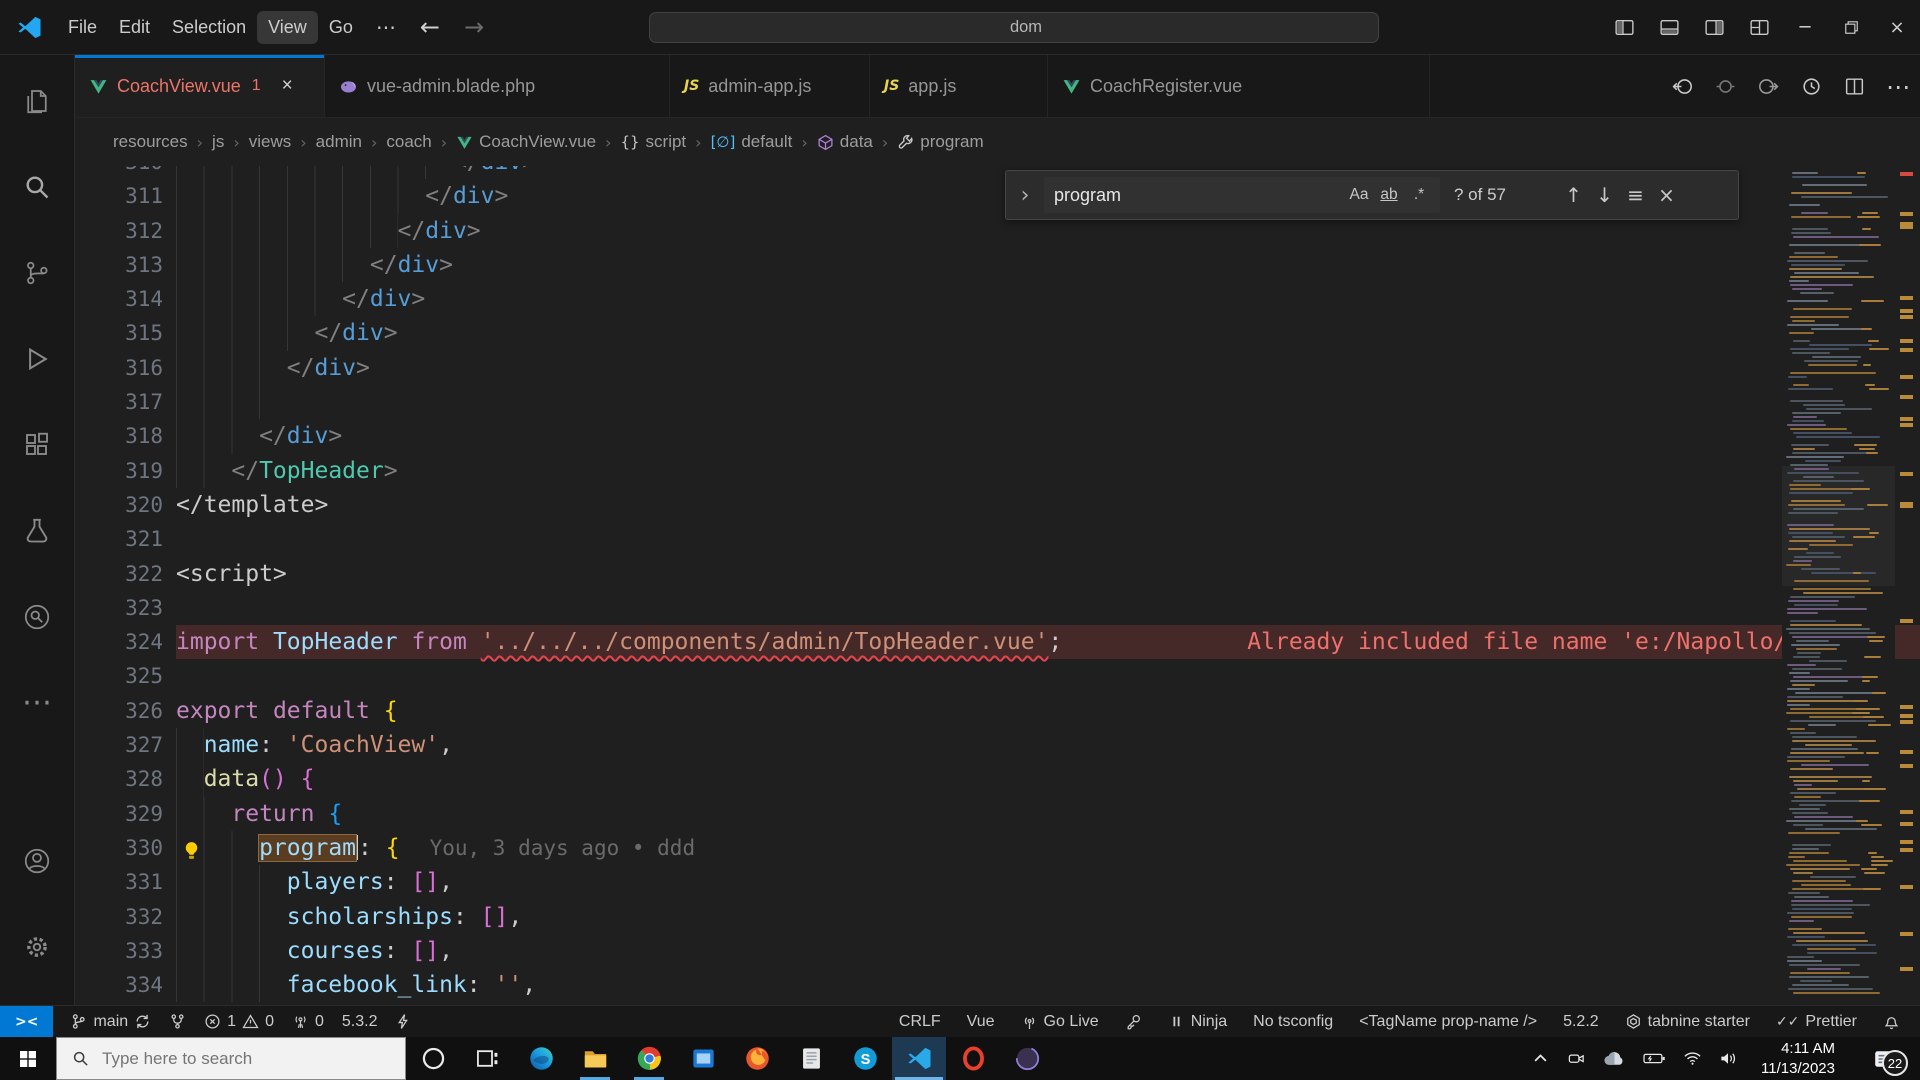  What do you see at coordinates (1604, 195) in the screenshot?
I see `next-match-button: ↓` at bounding box center [1604, 195].